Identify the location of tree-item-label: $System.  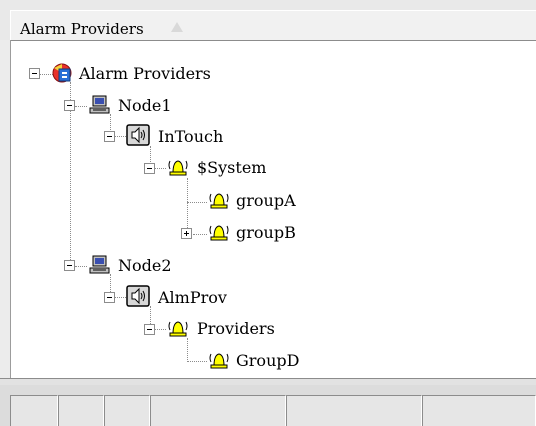
(232, 167).